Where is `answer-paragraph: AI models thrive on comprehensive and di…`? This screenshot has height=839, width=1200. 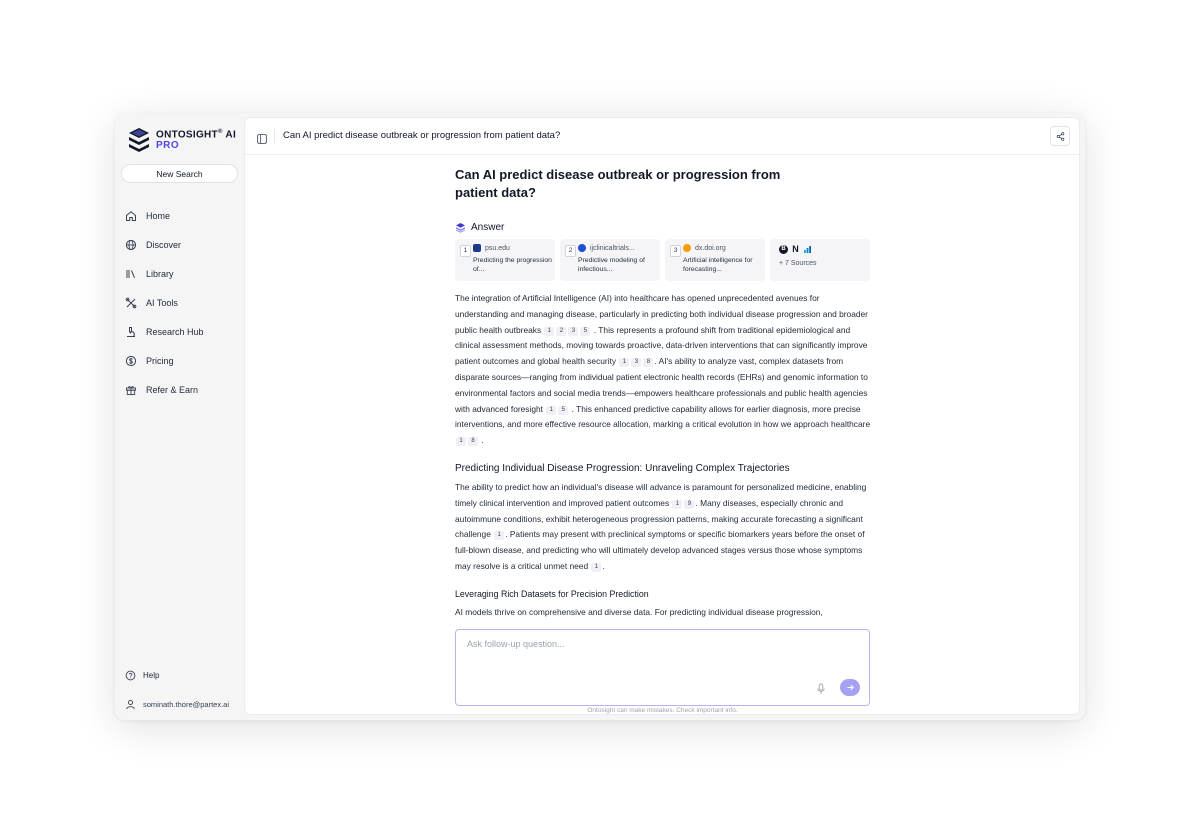 answer-paragraph: AI models thrive on comprehensive and di… is located at coordinates (639, 611).